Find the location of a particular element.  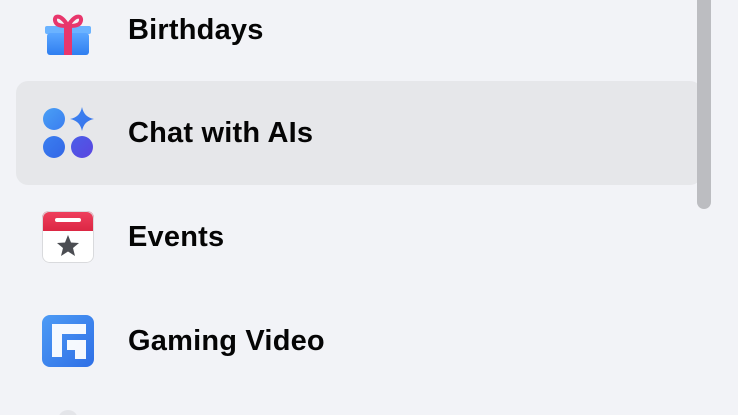

gift-icon is located at coordinates (68, 30).